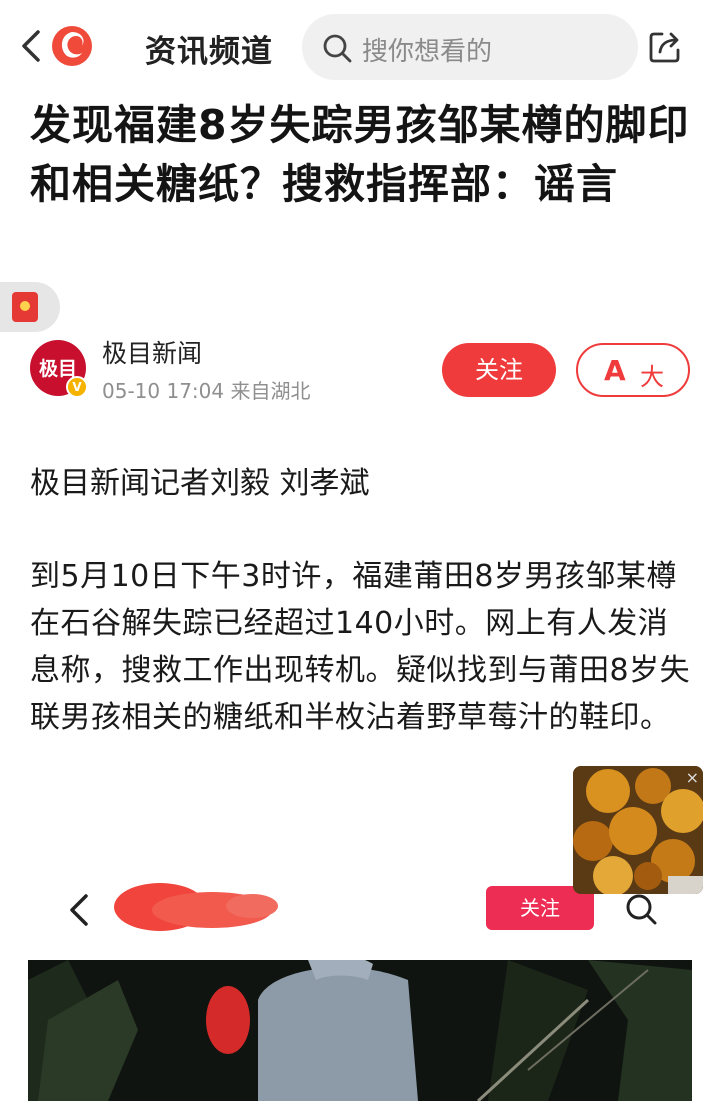 The height and width of the screenshot is (1101, 720). What do you see at coordinates (633, 370) in the screenshot?
I see `font-size-button: A 大` at bounding box center [633, 370].